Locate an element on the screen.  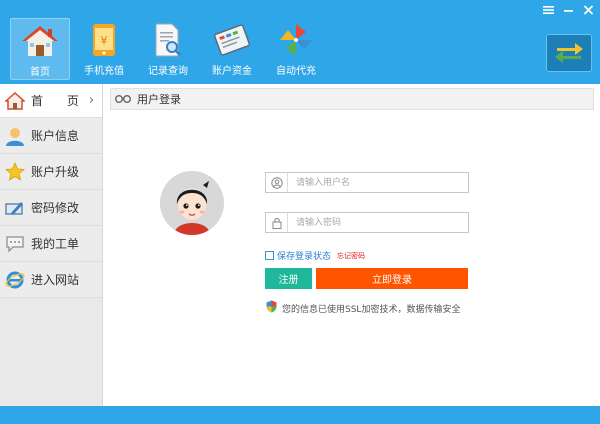
password-edit-icon is located at coordinates (15, 208).